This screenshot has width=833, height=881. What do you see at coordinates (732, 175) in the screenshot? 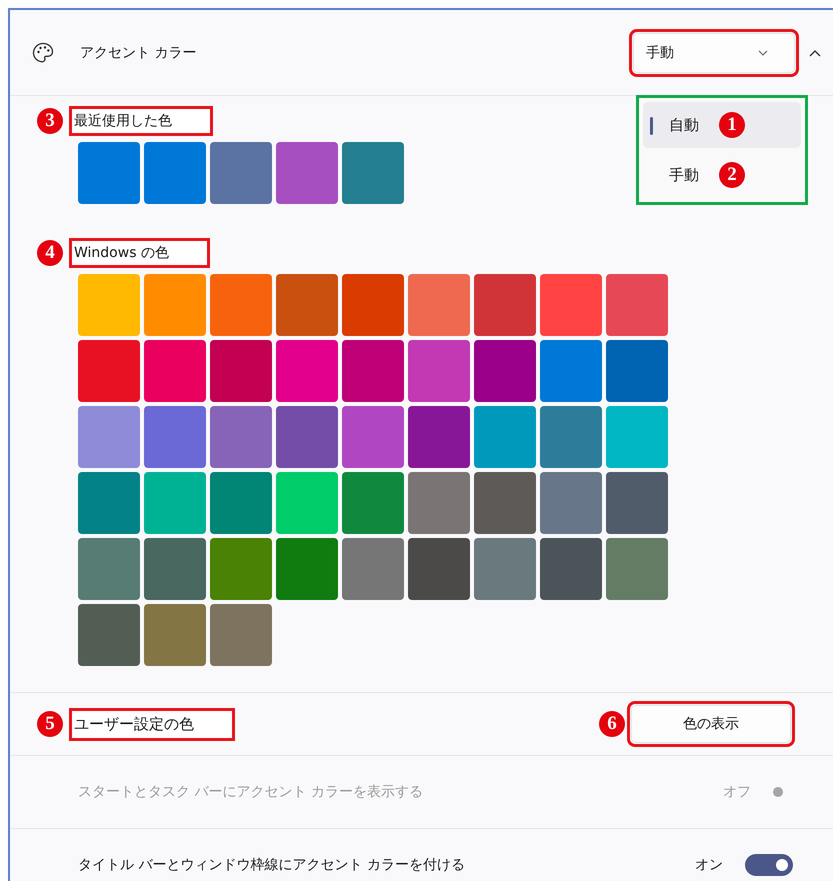
I see `number-badge: 2` at bounding box center [732, 175].